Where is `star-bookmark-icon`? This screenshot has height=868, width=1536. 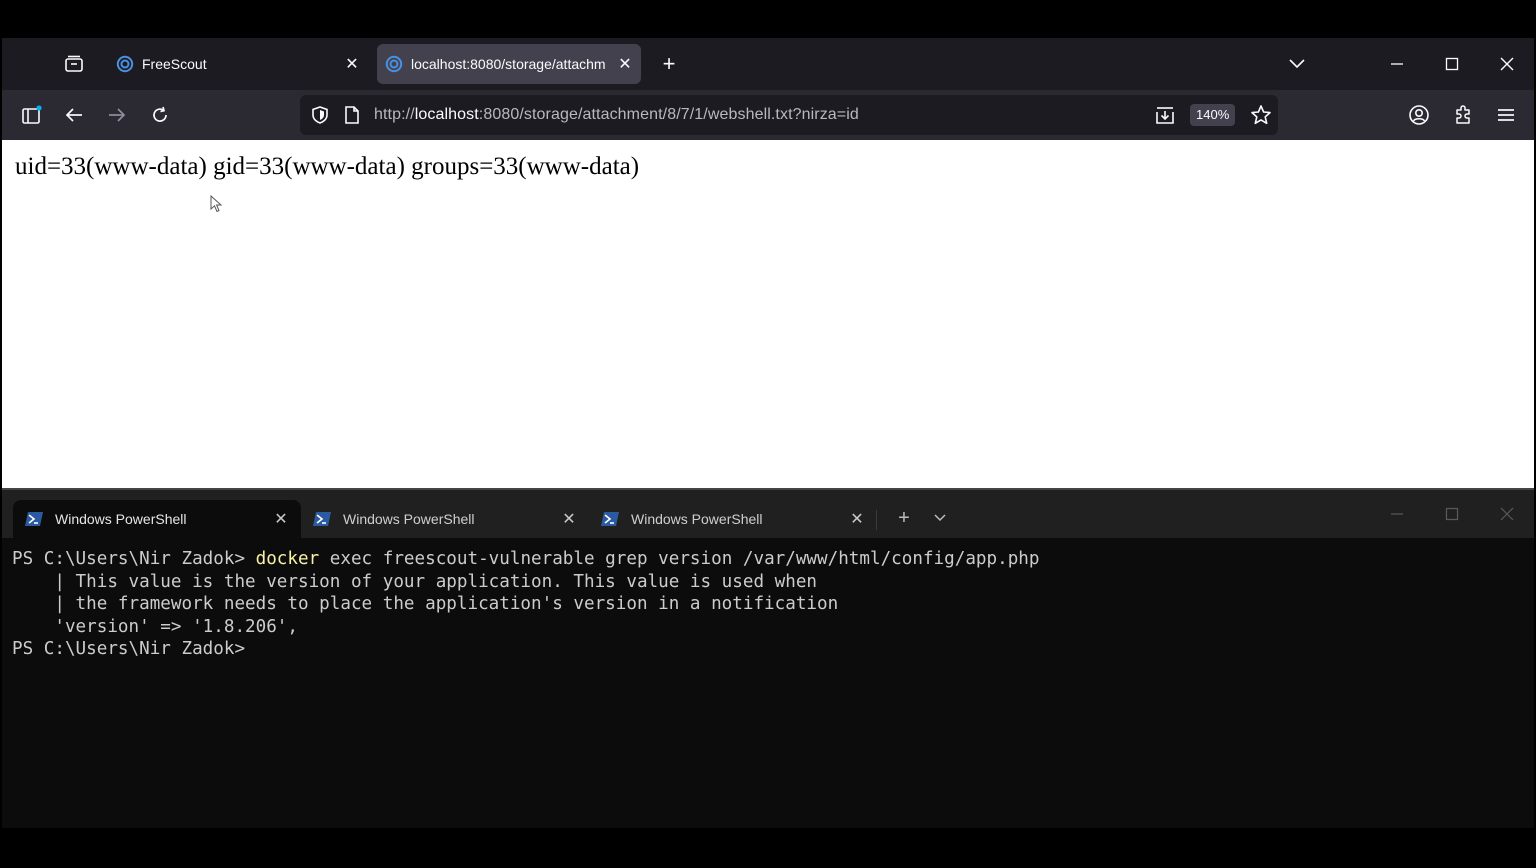
star-bookmark-icon is located at coordinates (1261, 115).